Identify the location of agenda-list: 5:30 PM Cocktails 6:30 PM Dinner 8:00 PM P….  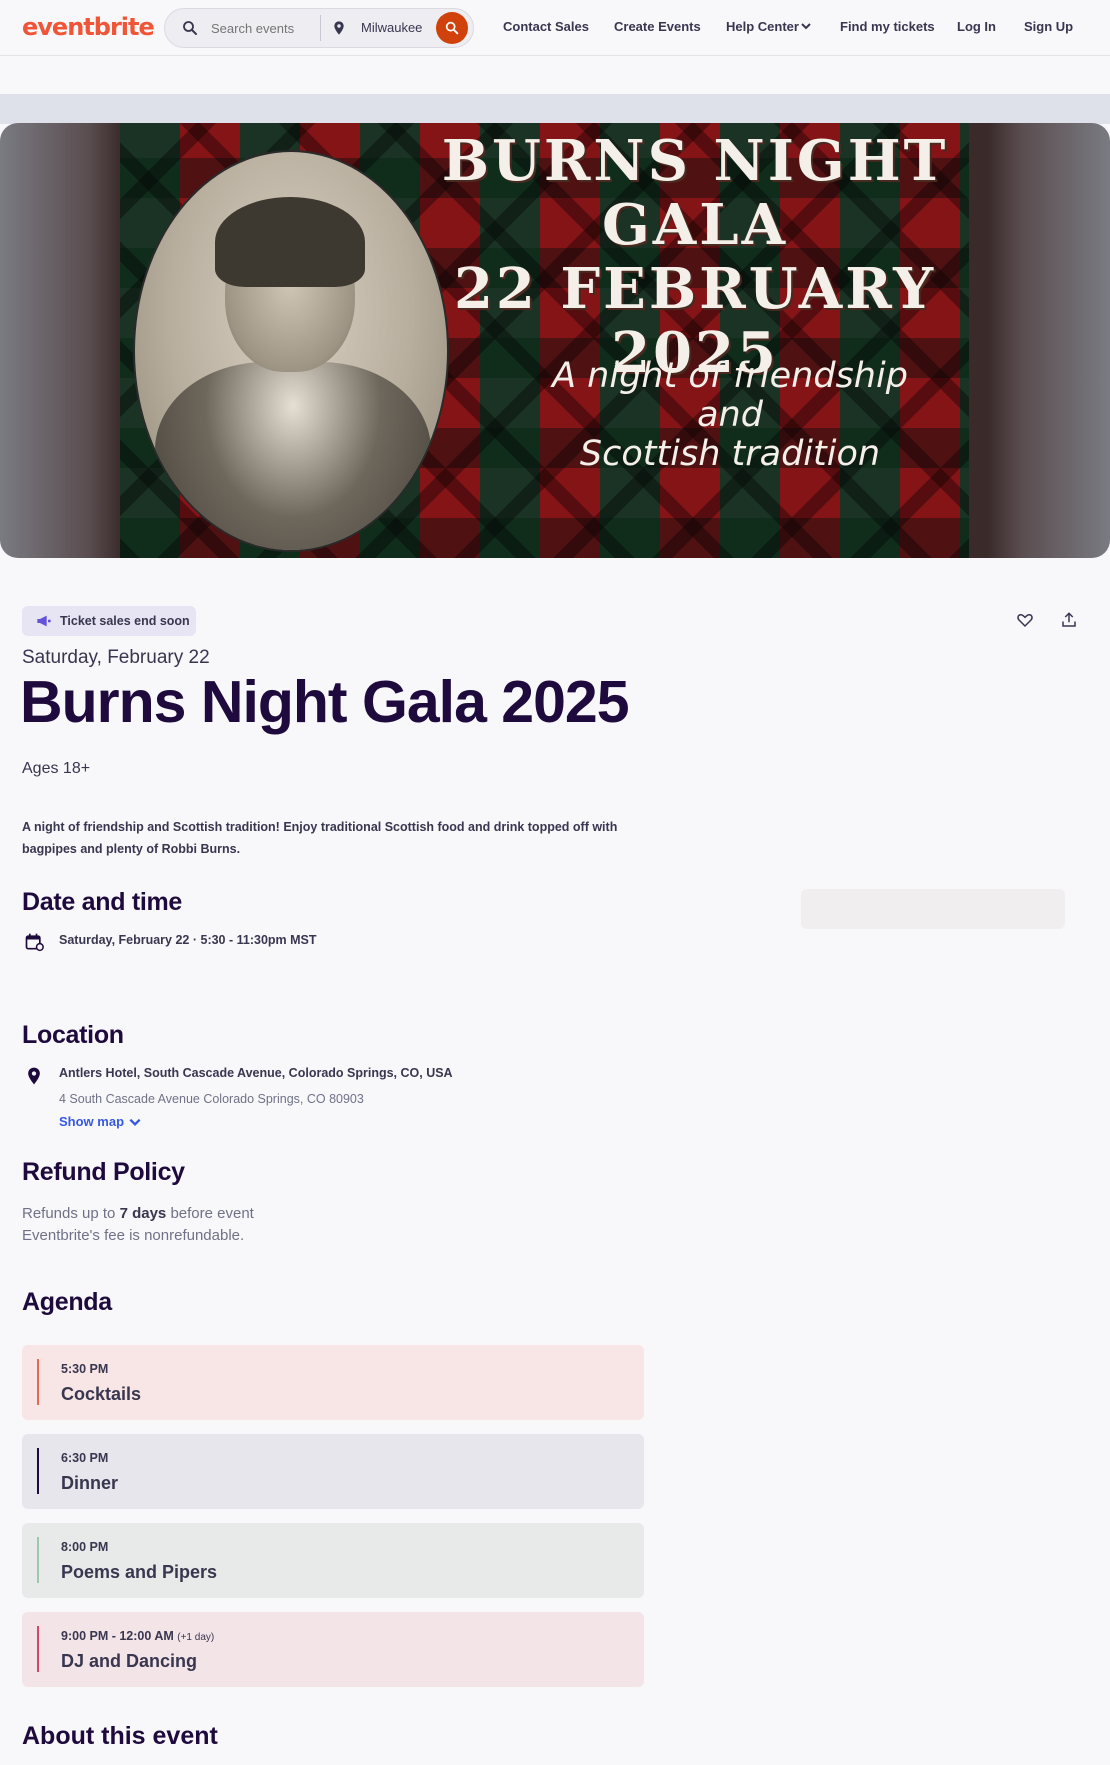
(333, 1523).